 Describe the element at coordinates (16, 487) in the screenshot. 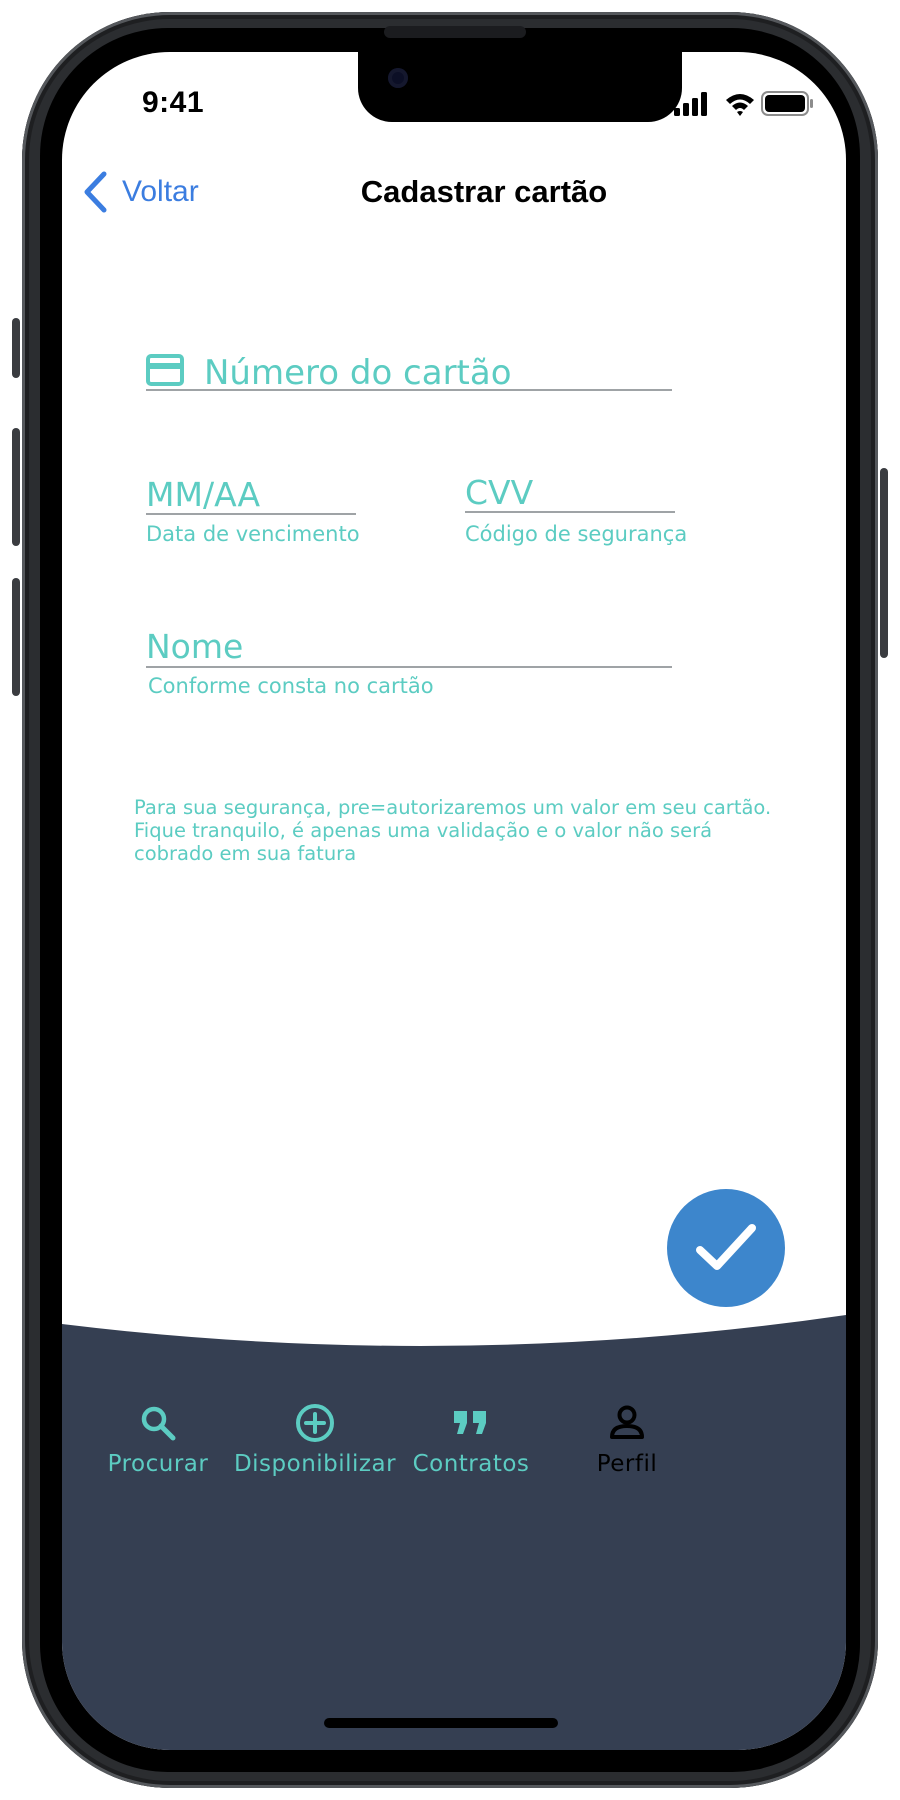

I see `volume-up-button` at that location.